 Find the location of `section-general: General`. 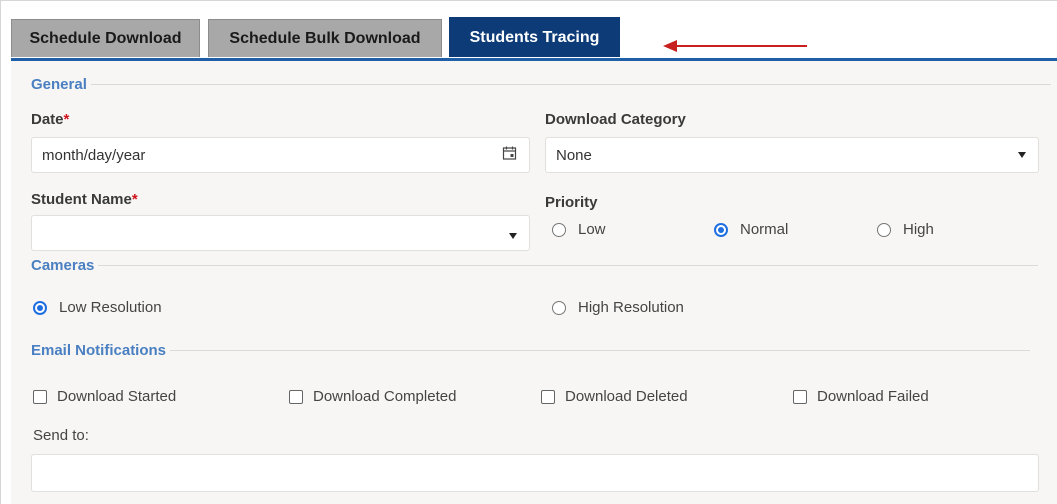

section-general: General is located at coordinates (541, 84).